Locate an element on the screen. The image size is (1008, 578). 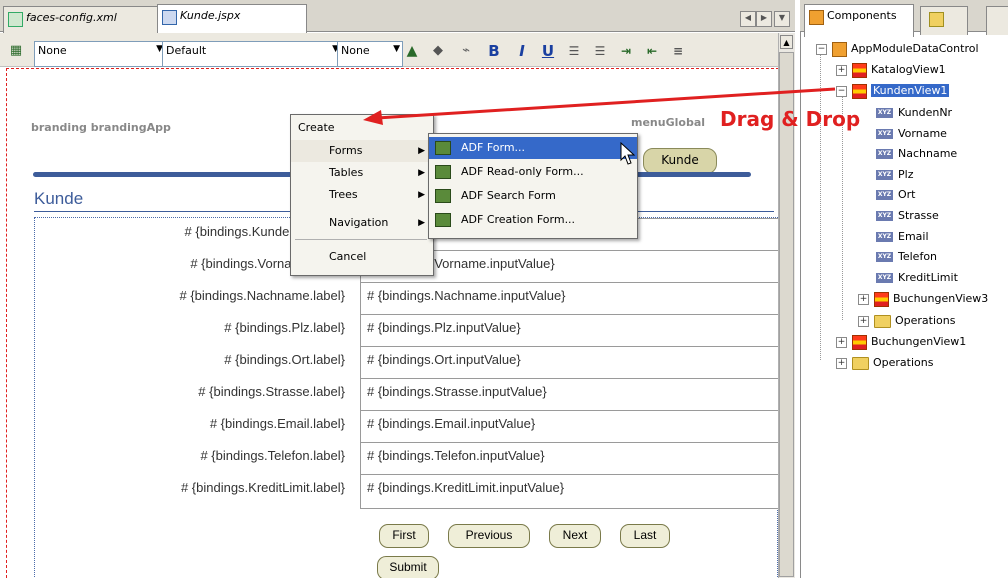
tree-attribute: XYZ Nachname is located at coordinates (916, 154).